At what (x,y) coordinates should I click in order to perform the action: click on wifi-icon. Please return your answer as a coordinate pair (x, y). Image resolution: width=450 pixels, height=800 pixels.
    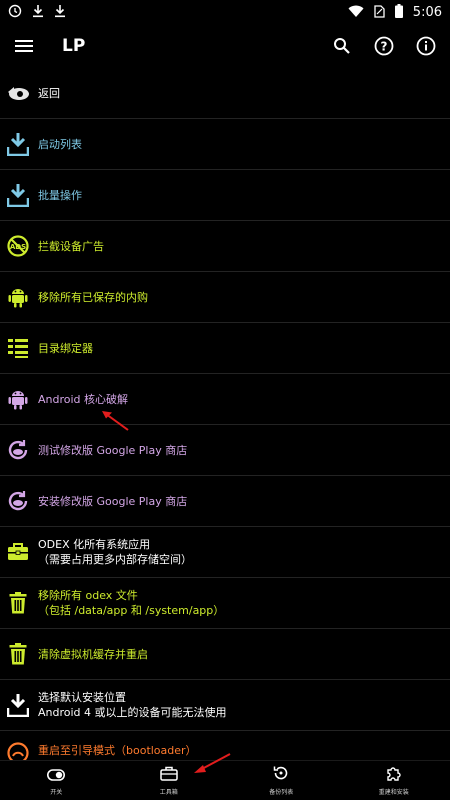
    Looking at the image, I should click on (356, 12).